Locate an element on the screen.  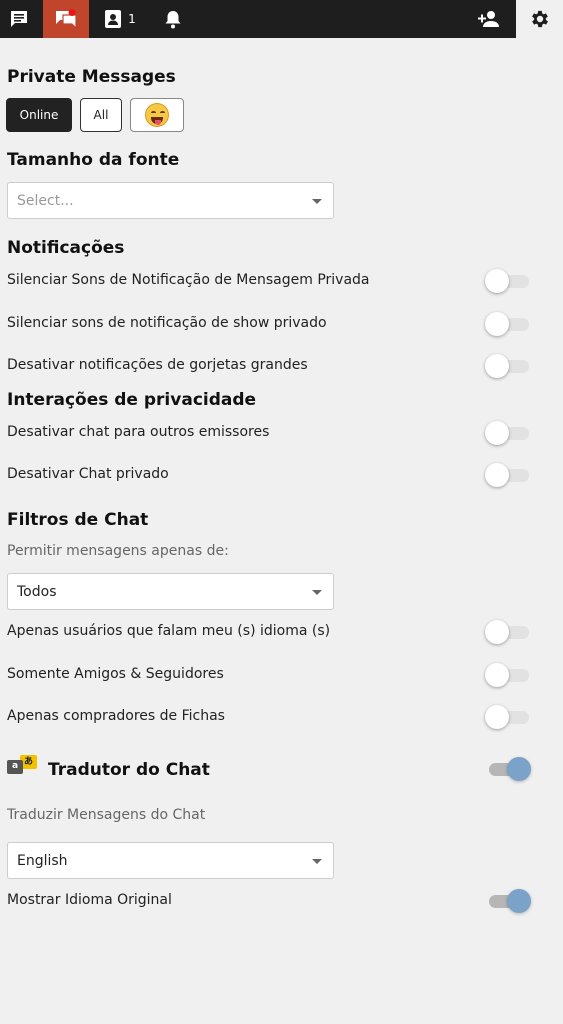
chat-translator-heading: Tradutor do Chat is located at coordinates (129, 770).